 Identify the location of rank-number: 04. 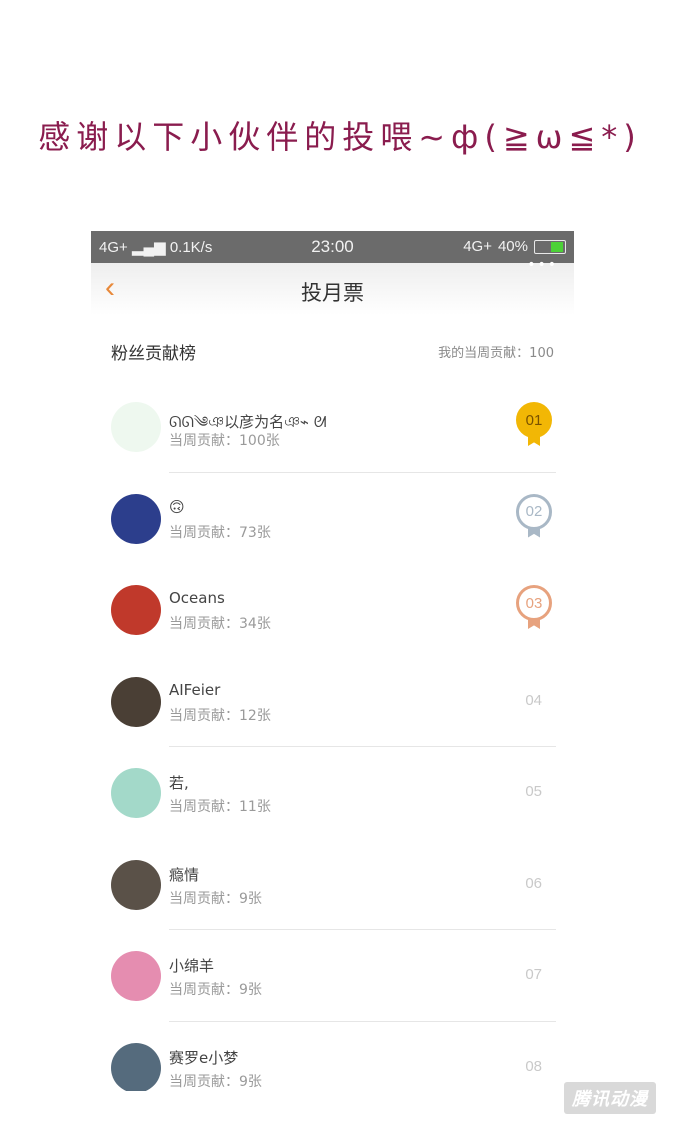
(533, 700).